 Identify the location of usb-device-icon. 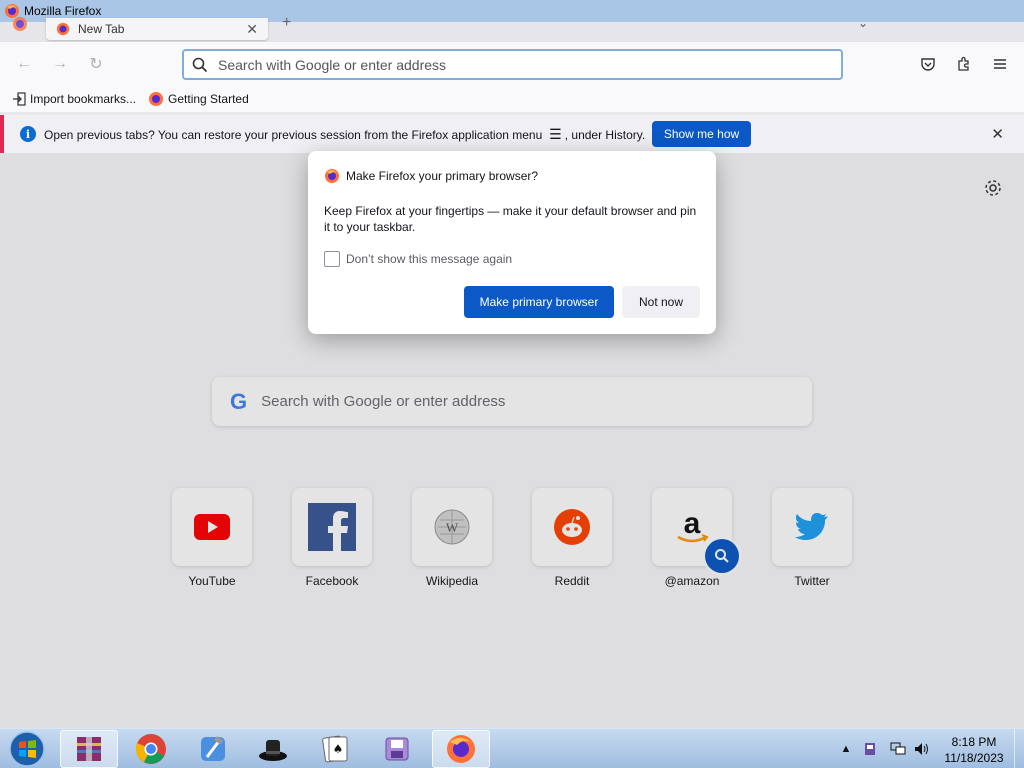
(870, 749).